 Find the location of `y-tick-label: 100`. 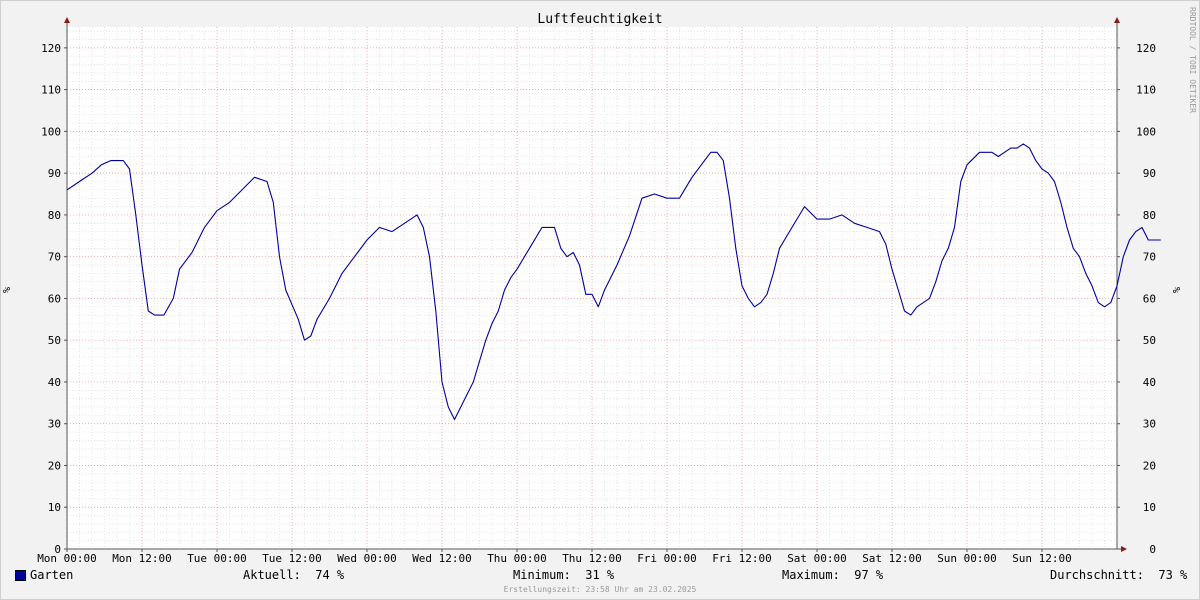

y-tick-label: 100 is located at coordinates (51, 131).